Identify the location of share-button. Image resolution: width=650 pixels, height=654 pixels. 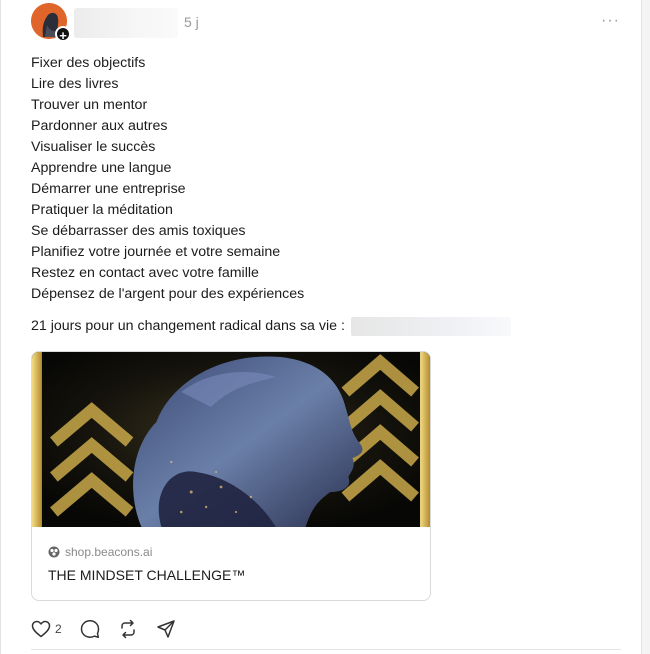
(166, 629).